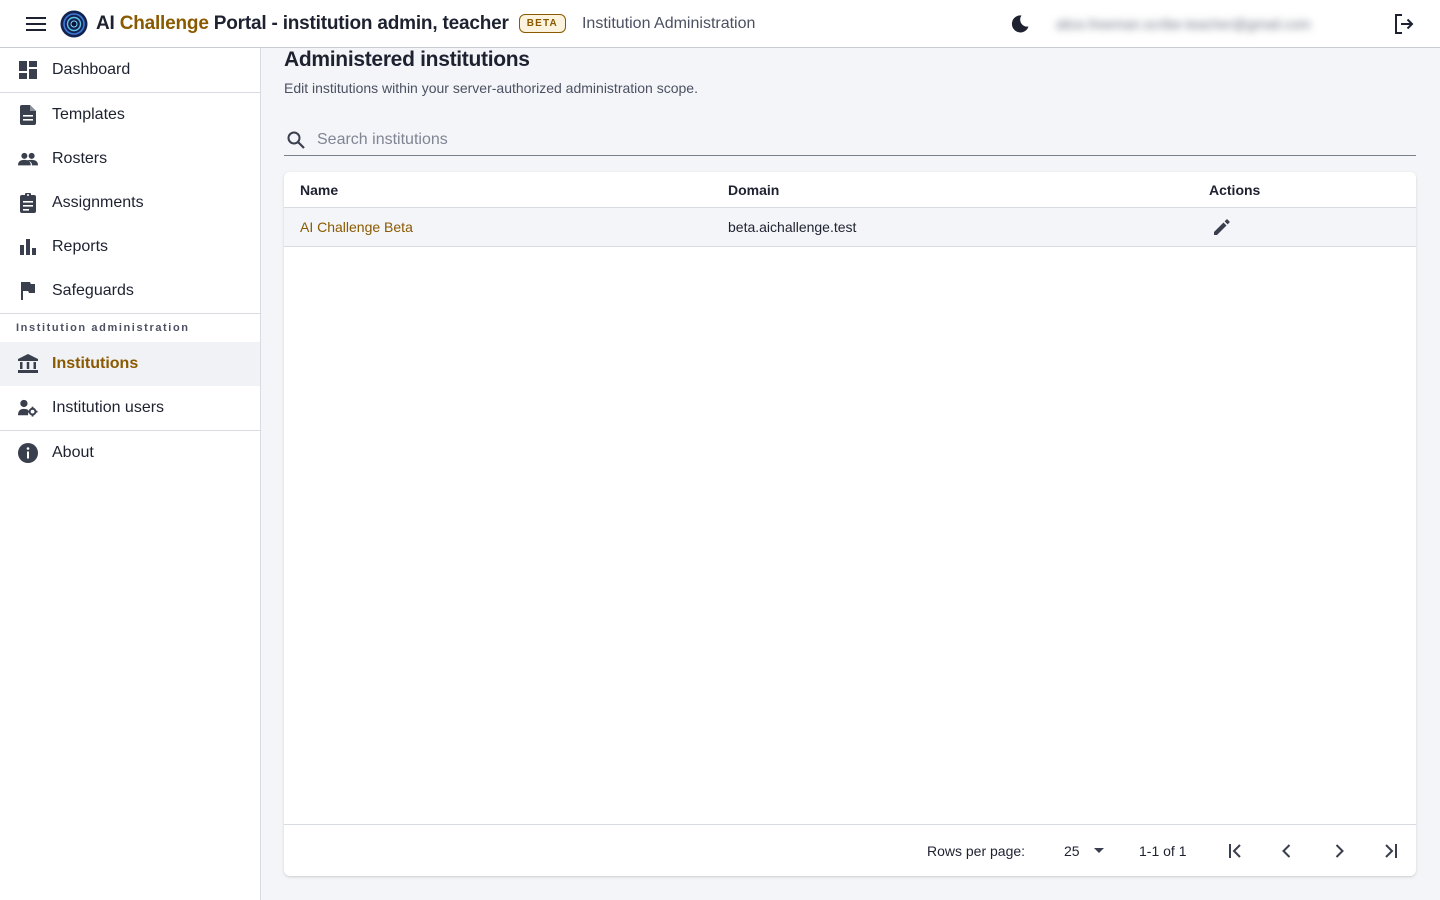  Describe the element at coordinates (28, 159) in the screenshot. I see `people-icon` at that location.